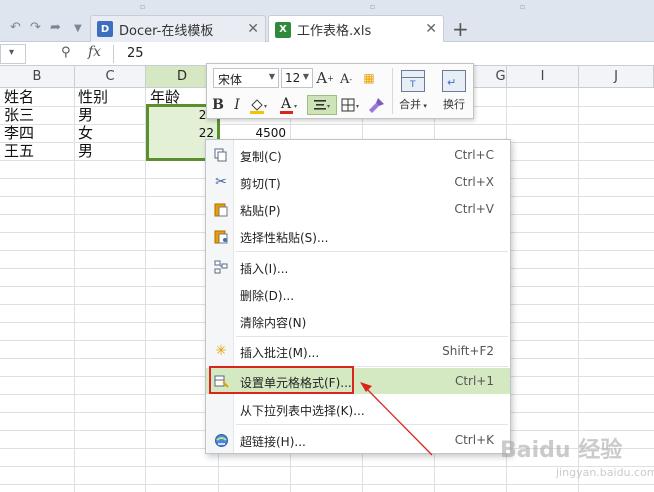 Image resolution: width=654 pixels, height=492 pixels. What do you see at coordinates (346, 79) in the screenshot?
I see `shrink-font-icon: A-` at bounding box center [346, 79].